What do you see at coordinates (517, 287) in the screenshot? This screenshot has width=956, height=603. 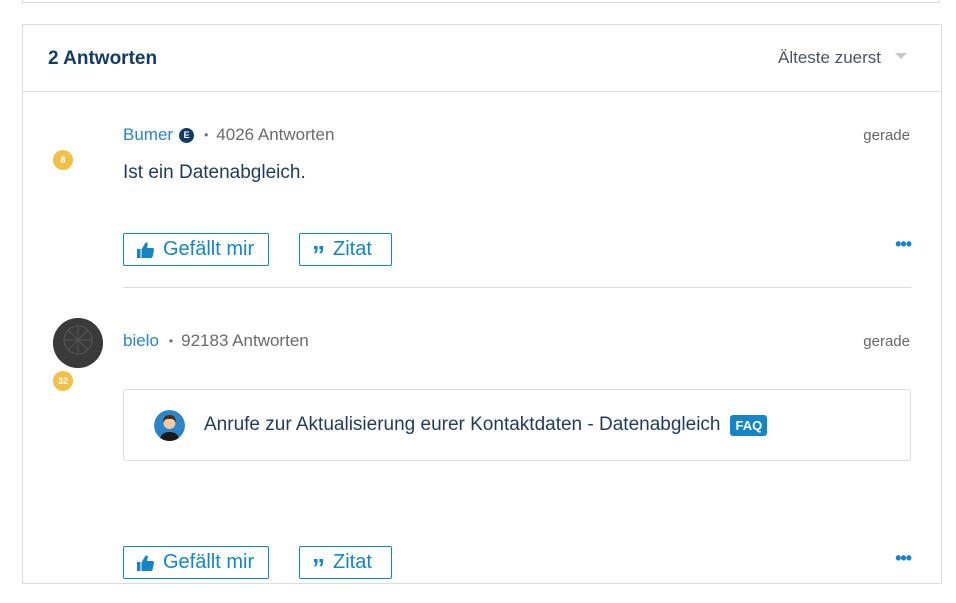 I see `post-divider` at bounding box center [517, 287].